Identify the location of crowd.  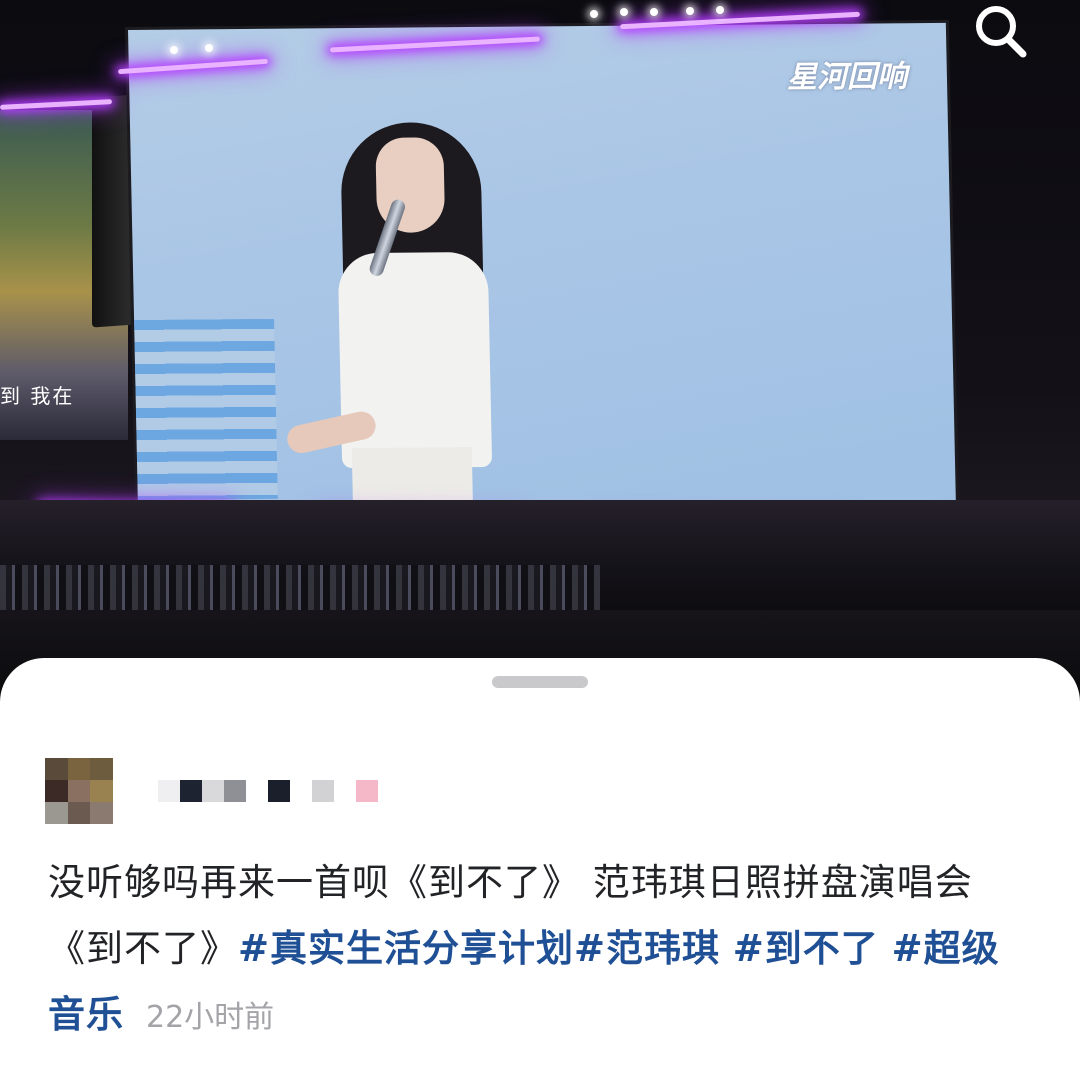
(300, 587).